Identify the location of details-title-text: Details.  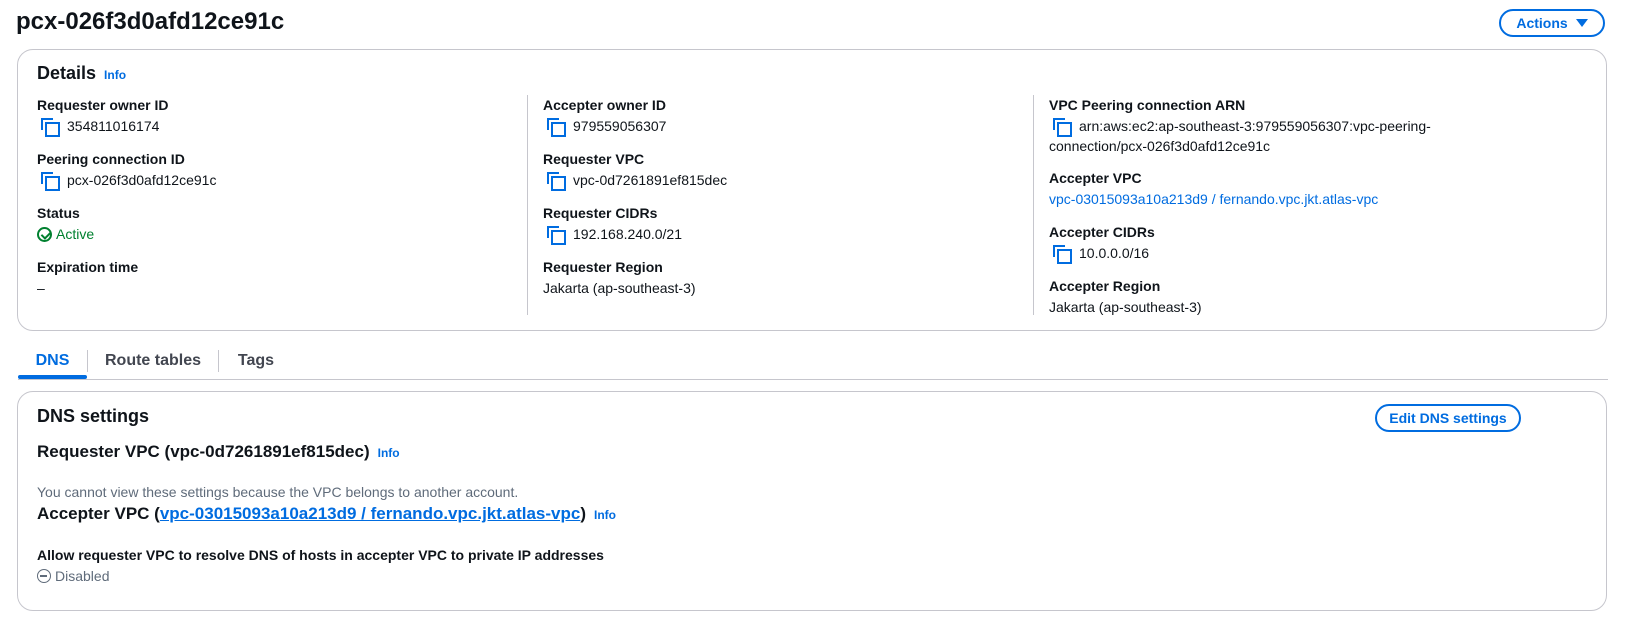
(67, 73).